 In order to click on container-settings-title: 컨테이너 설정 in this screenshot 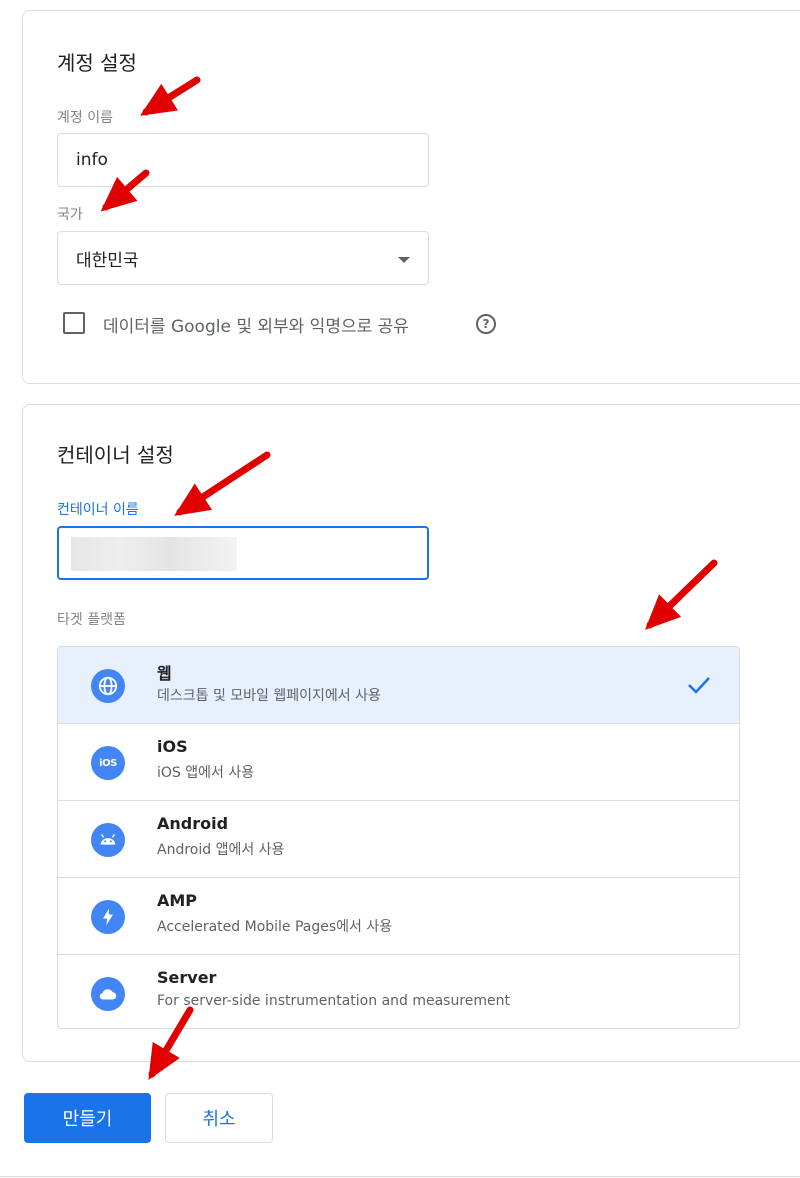, I will do `click(115, 455)`.